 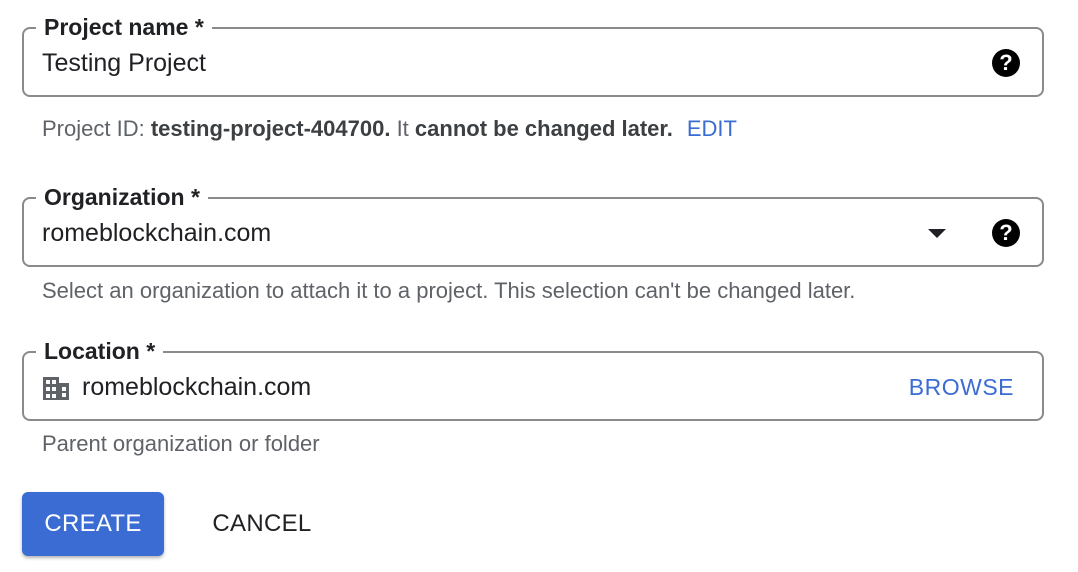 I want to click on project-name-field: Project name * Testing Project ?, so click(x=533, y=54).